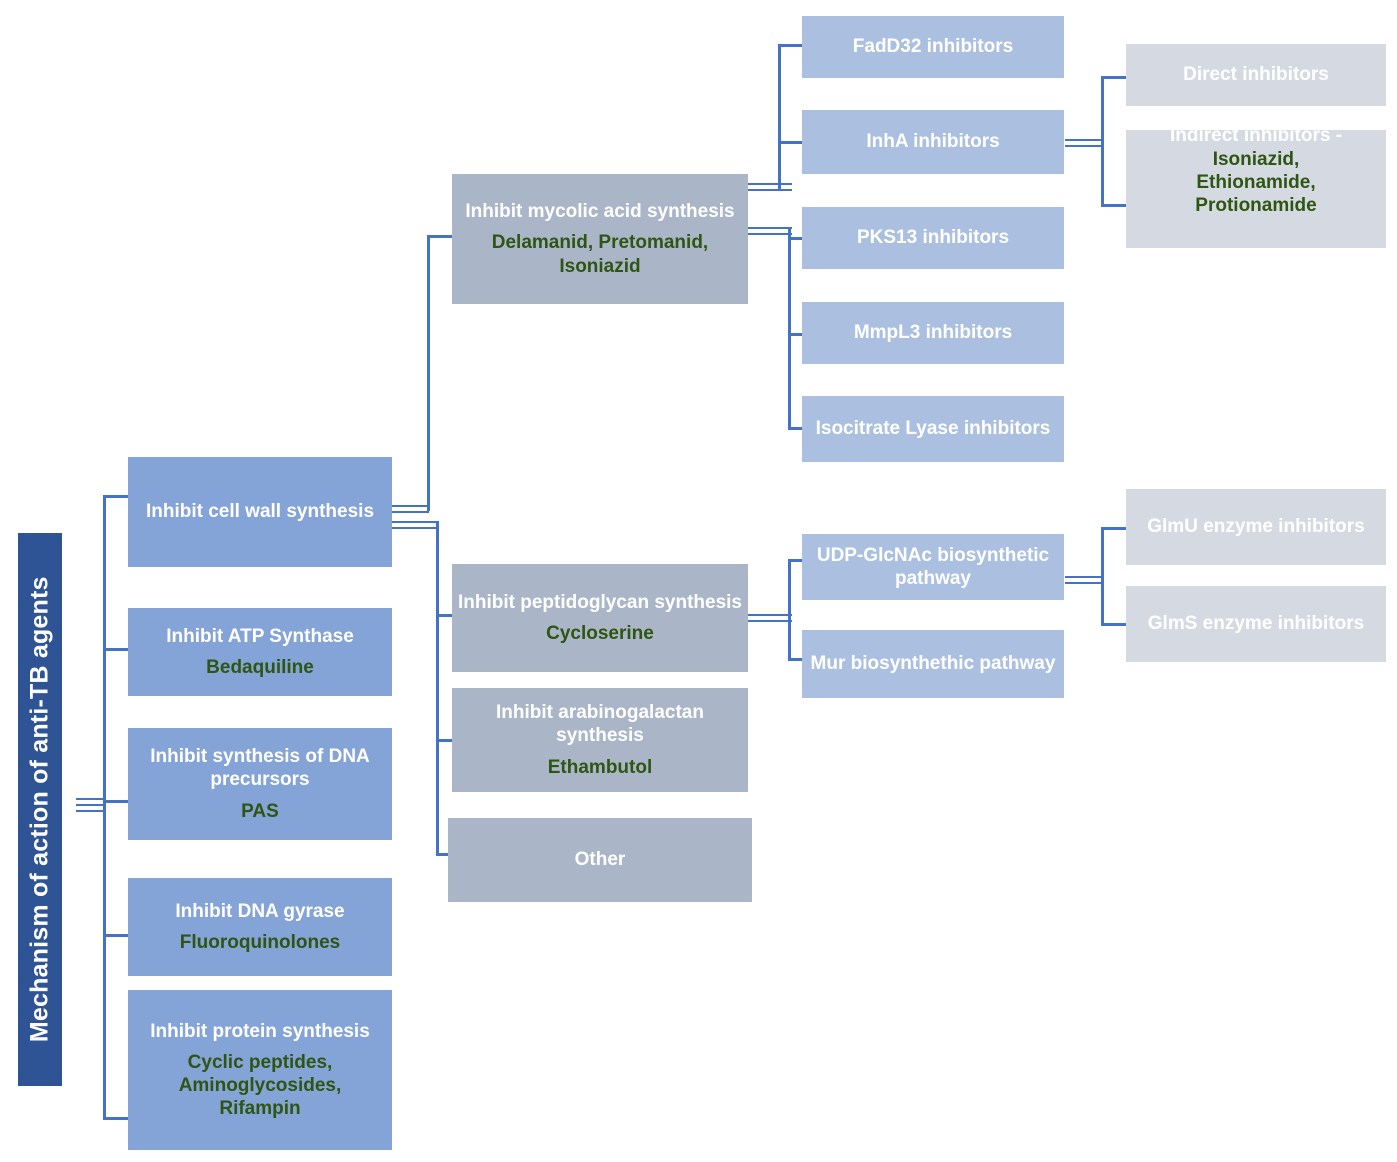  I want to click on node-title: Mur biosynthethic pathway, so click(933, 664).